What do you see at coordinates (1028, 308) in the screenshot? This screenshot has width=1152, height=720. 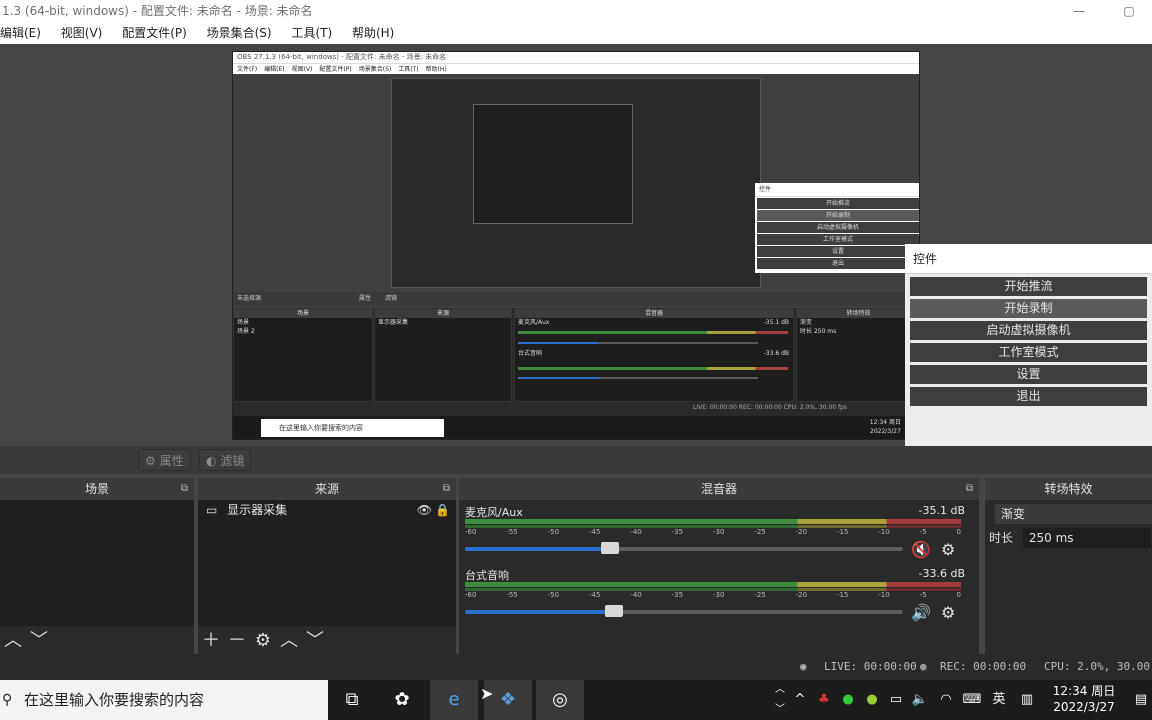 I see `start-recording-button: 开始录制` at bounding box center [1028, 308].